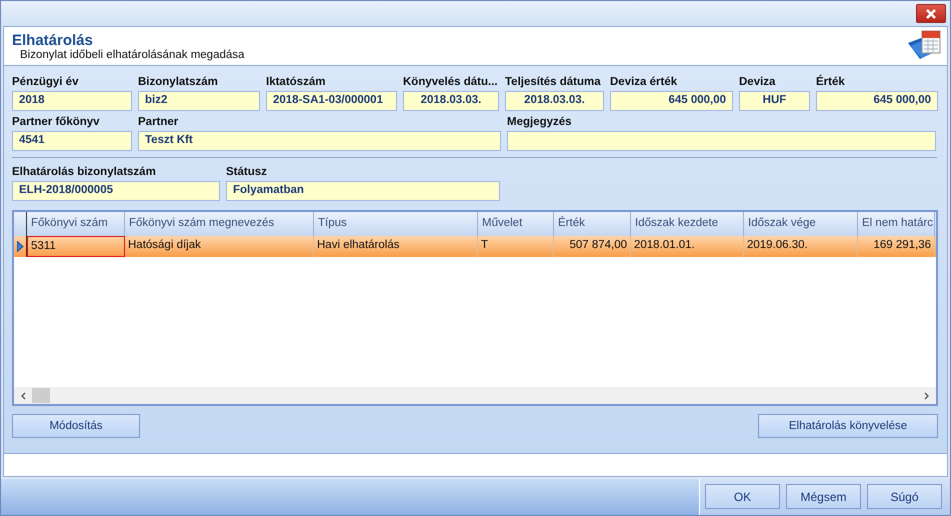 The height and width of the screenshot is (516, 951). I want to click on table-cell: Hatósági díjak, so click(219, 246).